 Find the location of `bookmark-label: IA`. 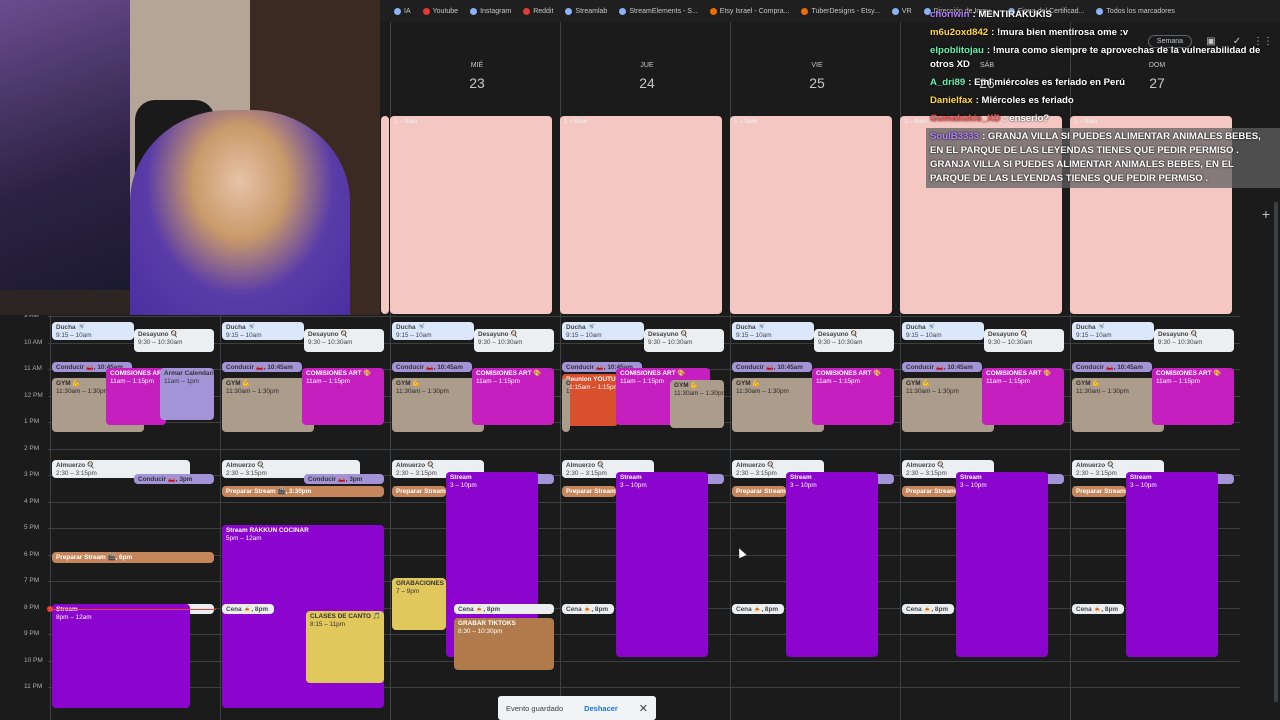

bookmark-label: IA is located at coordinates (407, 11).